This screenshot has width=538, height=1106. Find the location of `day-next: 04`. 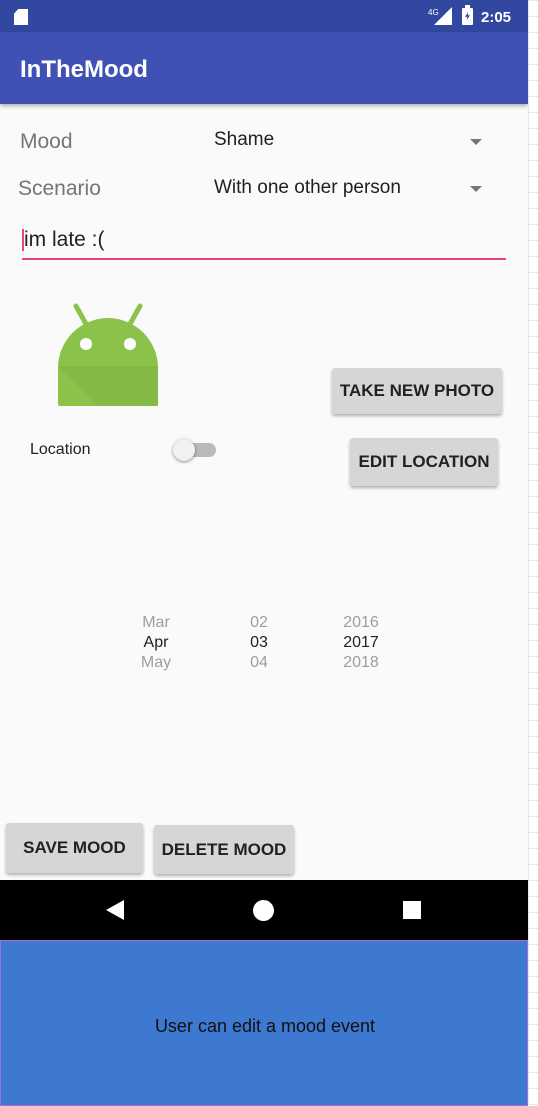

day-next: 04 is located at coordinates (259, 663).